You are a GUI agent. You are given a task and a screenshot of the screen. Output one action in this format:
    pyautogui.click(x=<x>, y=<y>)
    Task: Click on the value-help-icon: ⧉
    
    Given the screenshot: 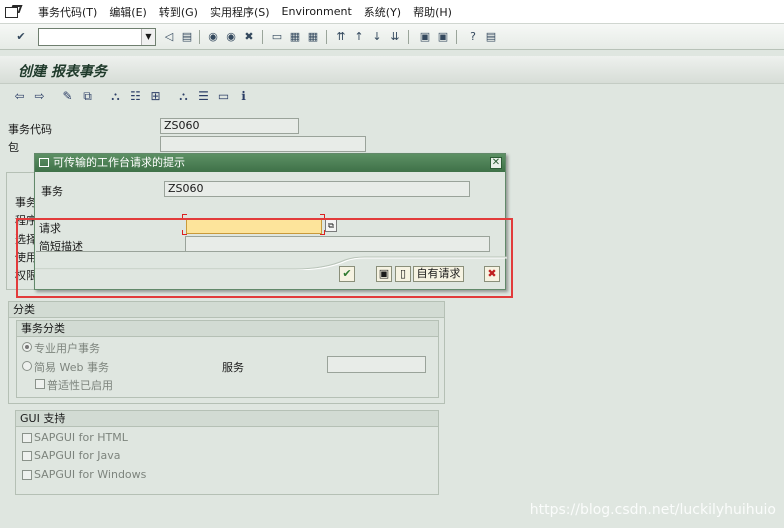 What is the action you would take?
    pyautogui.click(x=331, y=225)
    